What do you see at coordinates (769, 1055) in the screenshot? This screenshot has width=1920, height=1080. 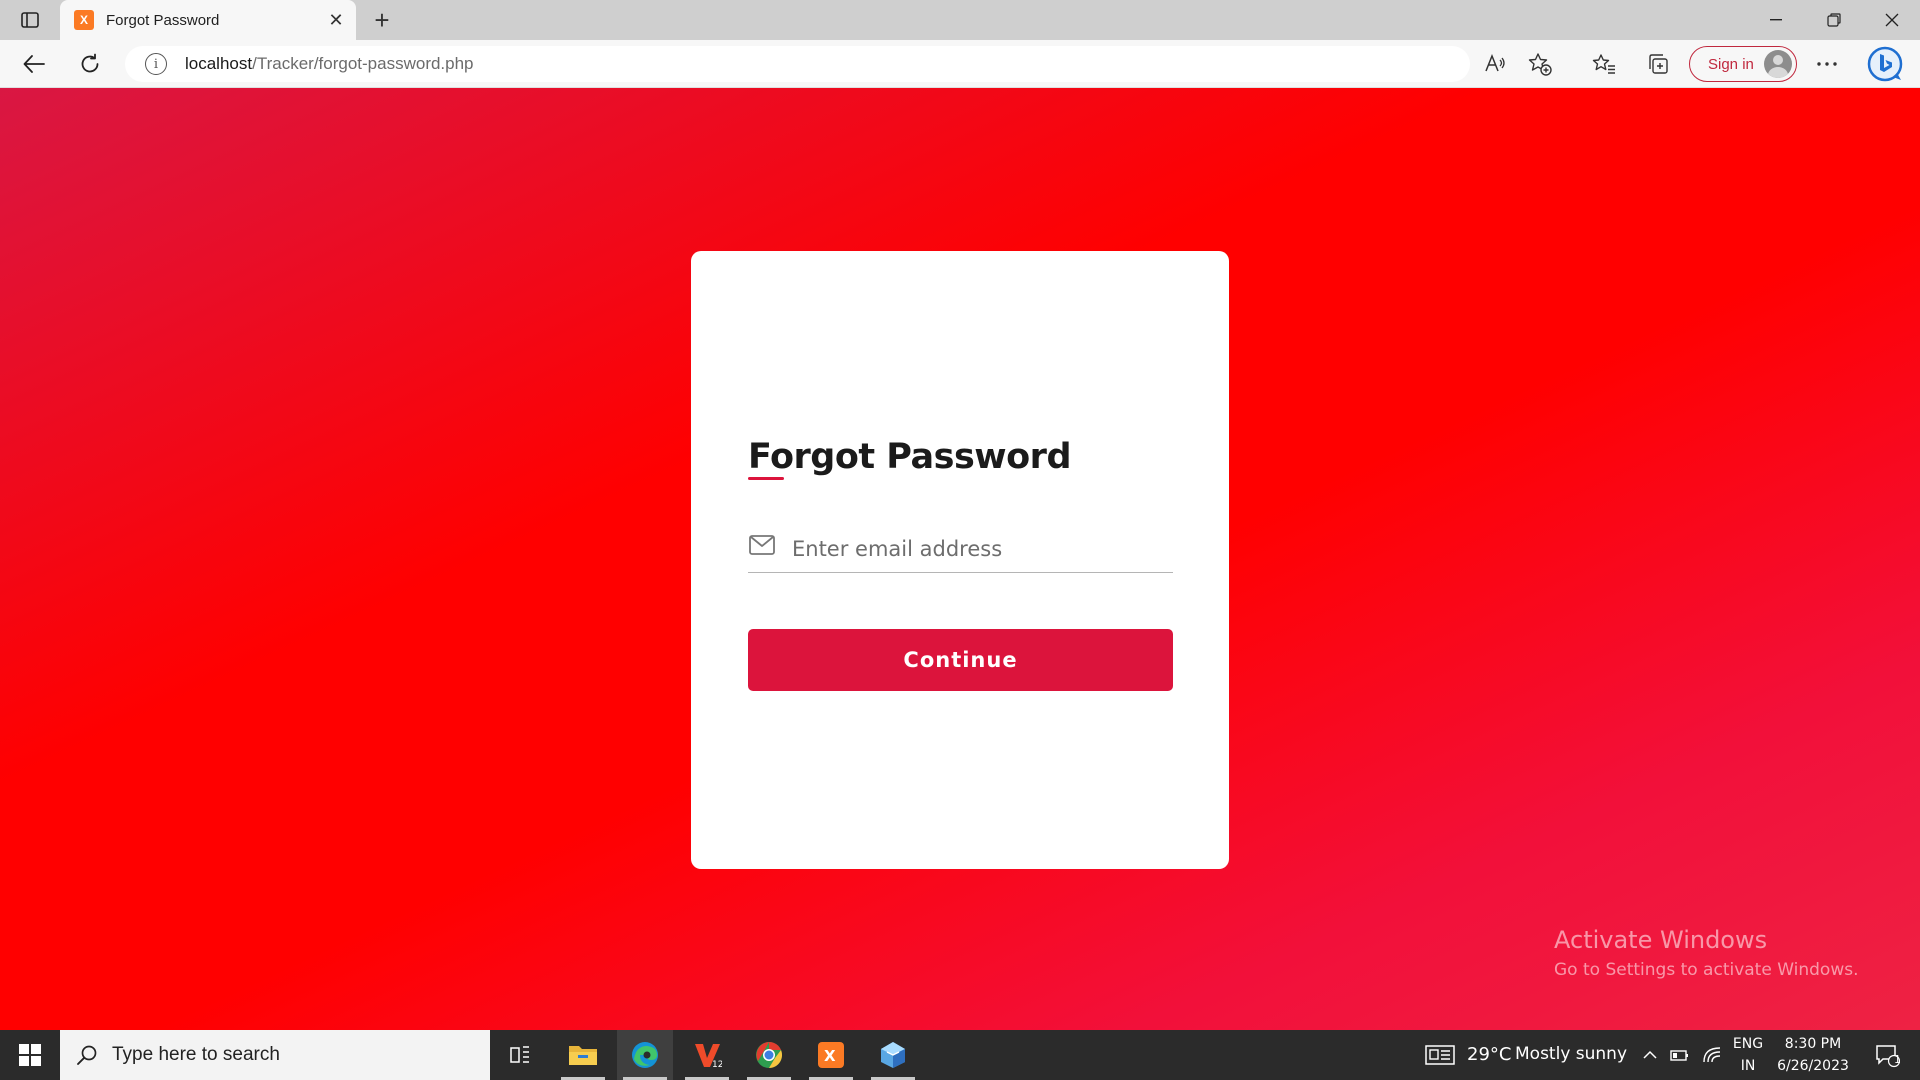 I see `chrome-icon` at bounding box center [769, 1055].